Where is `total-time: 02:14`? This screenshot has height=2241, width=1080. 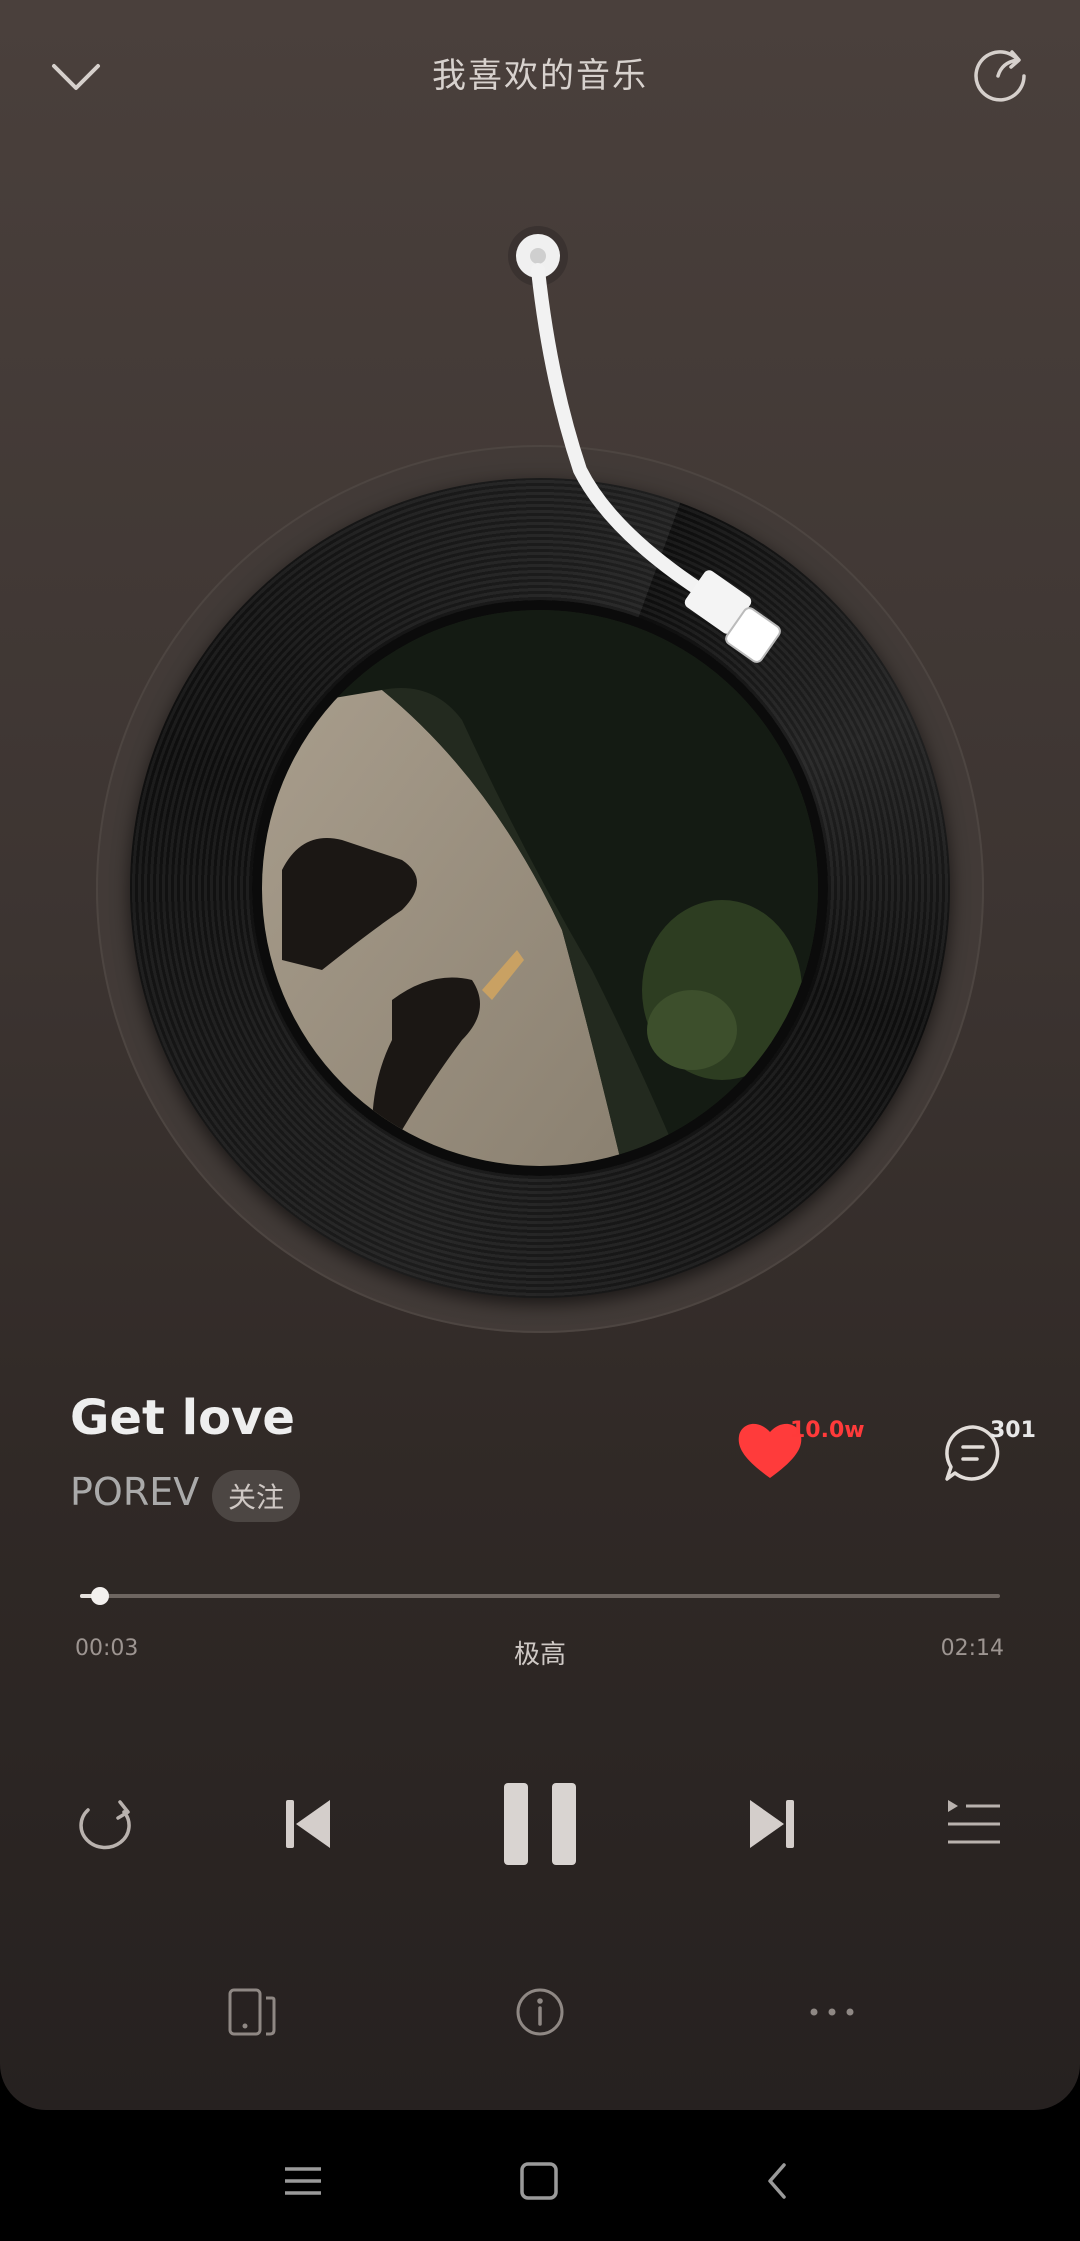 total-time: 02:14 is located at coordinates (972, 1648).